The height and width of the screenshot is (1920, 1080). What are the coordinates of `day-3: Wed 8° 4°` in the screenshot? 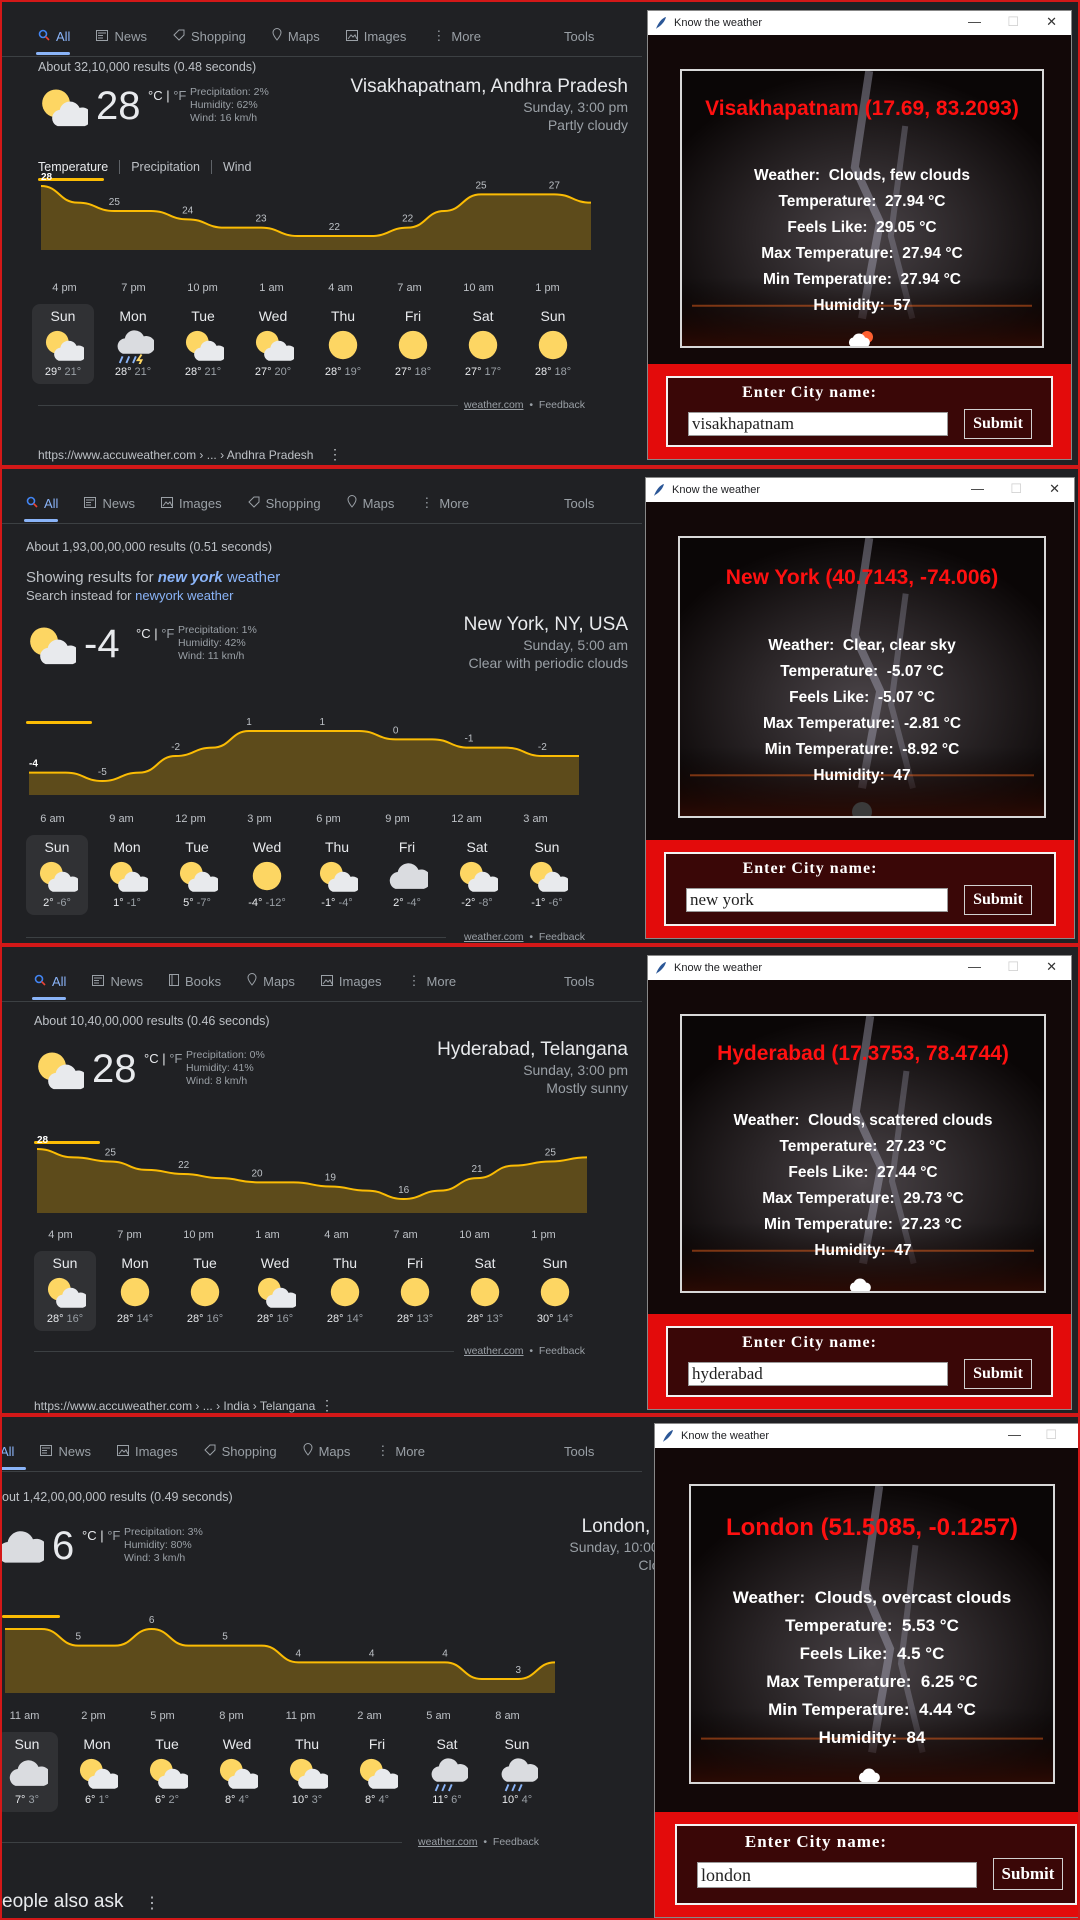 It's located at (237, 1772).